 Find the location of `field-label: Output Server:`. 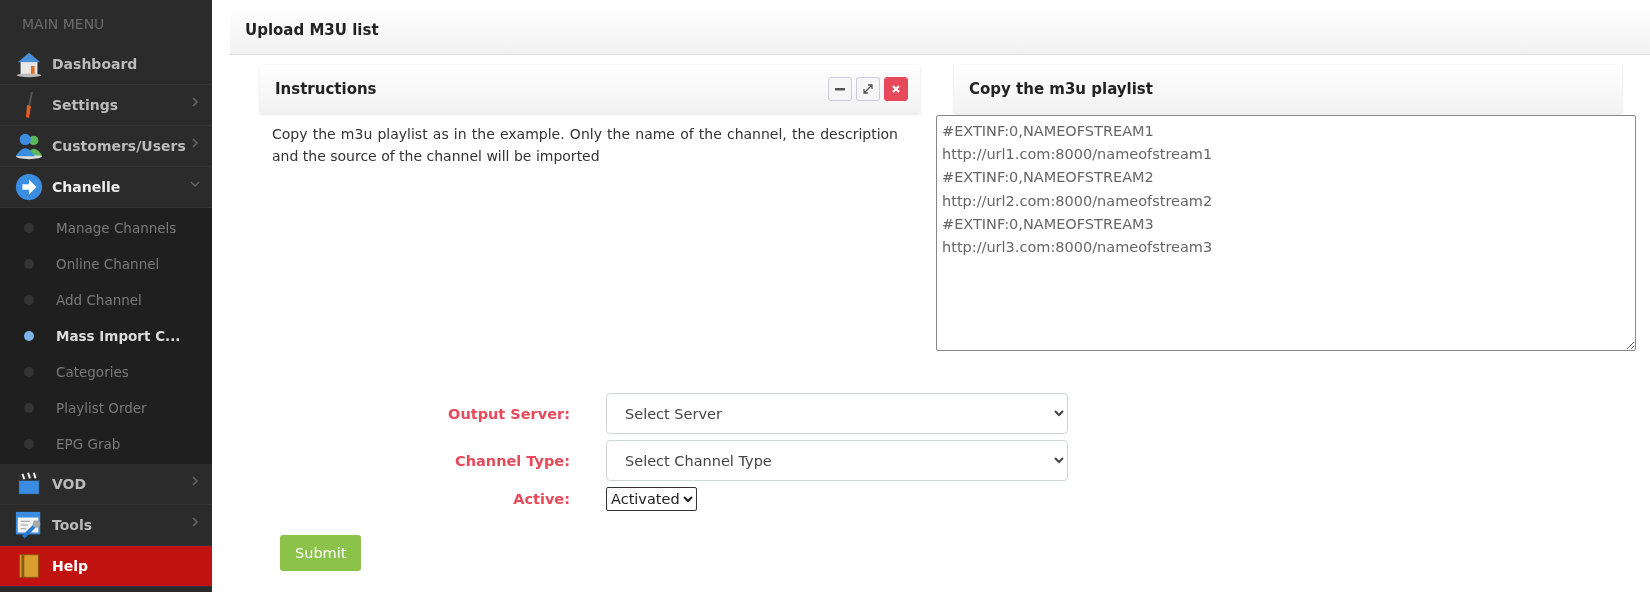

field-label: Output Server: is located at coordinates (508, 413).